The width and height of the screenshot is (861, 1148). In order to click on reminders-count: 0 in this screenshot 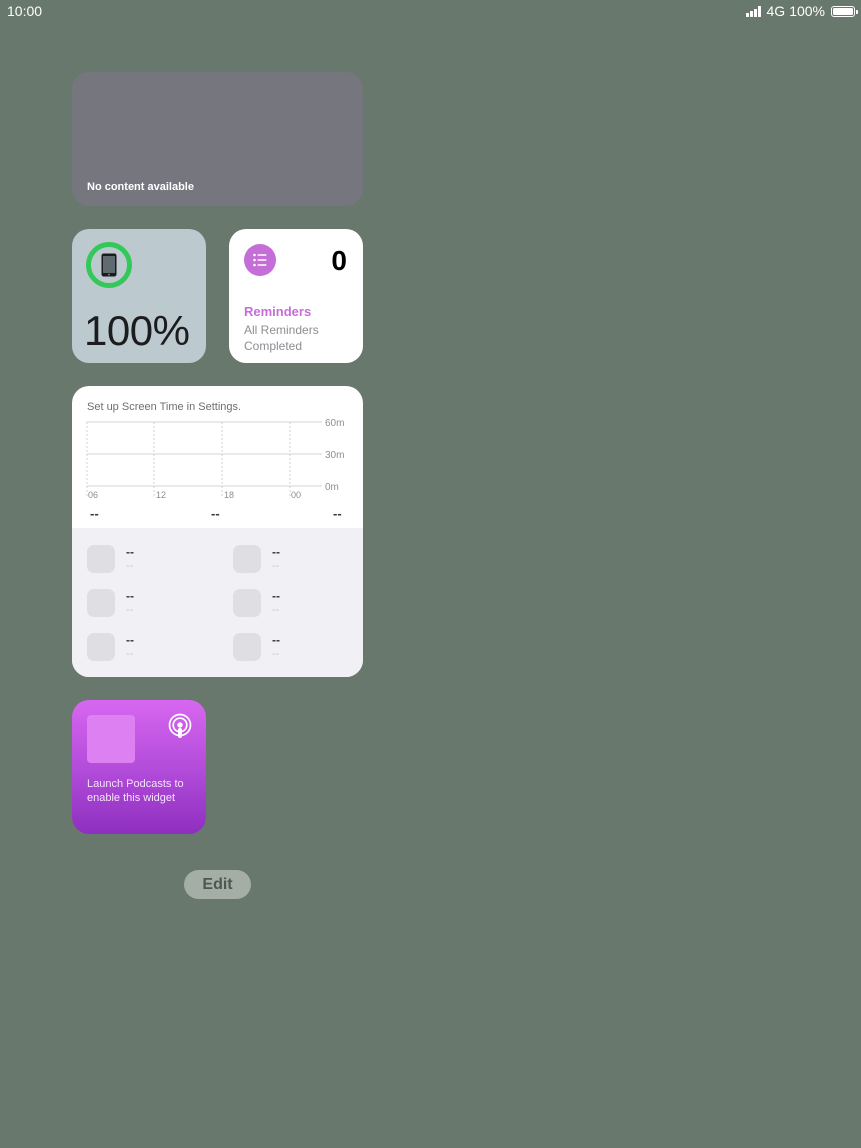, I will do `click(339, 260)`.